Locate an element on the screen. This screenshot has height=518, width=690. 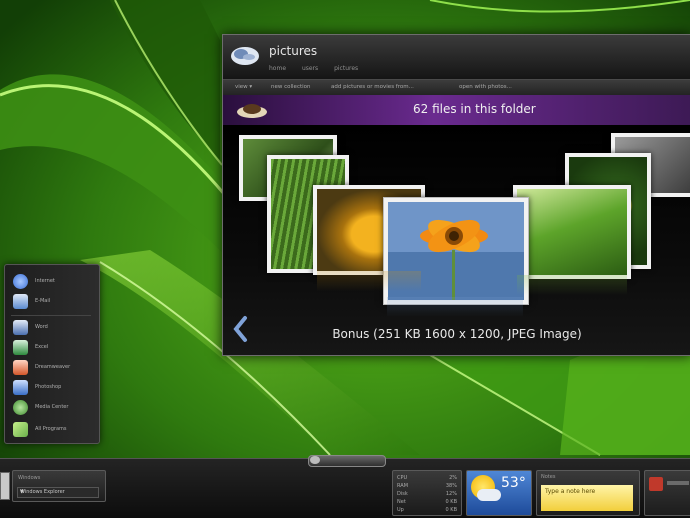
stat-label: RAM is located at coordinates (403, 486).